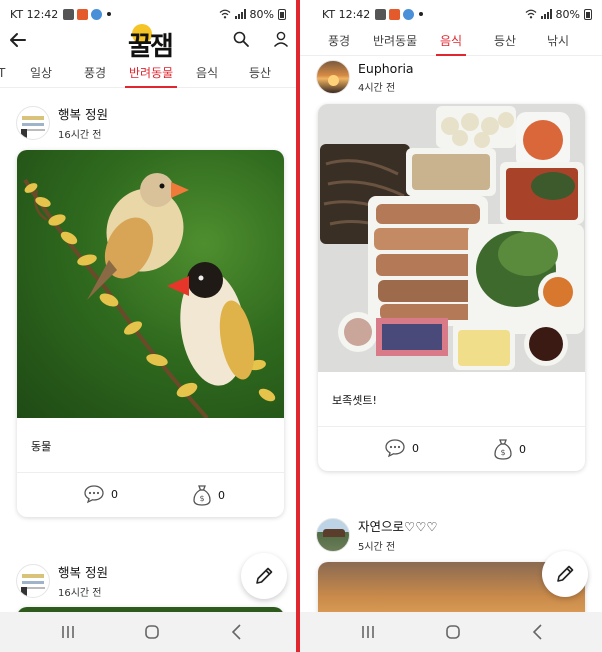 This screenshot has width=602, height=652. I want to click on screen-divider, so click(298, 326).